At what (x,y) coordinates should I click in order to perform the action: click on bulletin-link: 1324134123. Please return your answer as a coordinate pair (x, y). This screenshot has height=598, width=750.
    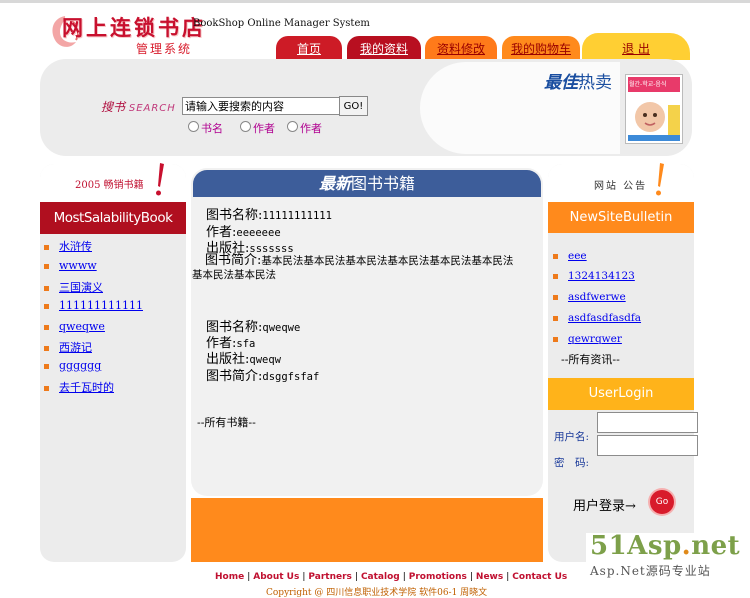
    Looking at the image, I should click on (601, 276).